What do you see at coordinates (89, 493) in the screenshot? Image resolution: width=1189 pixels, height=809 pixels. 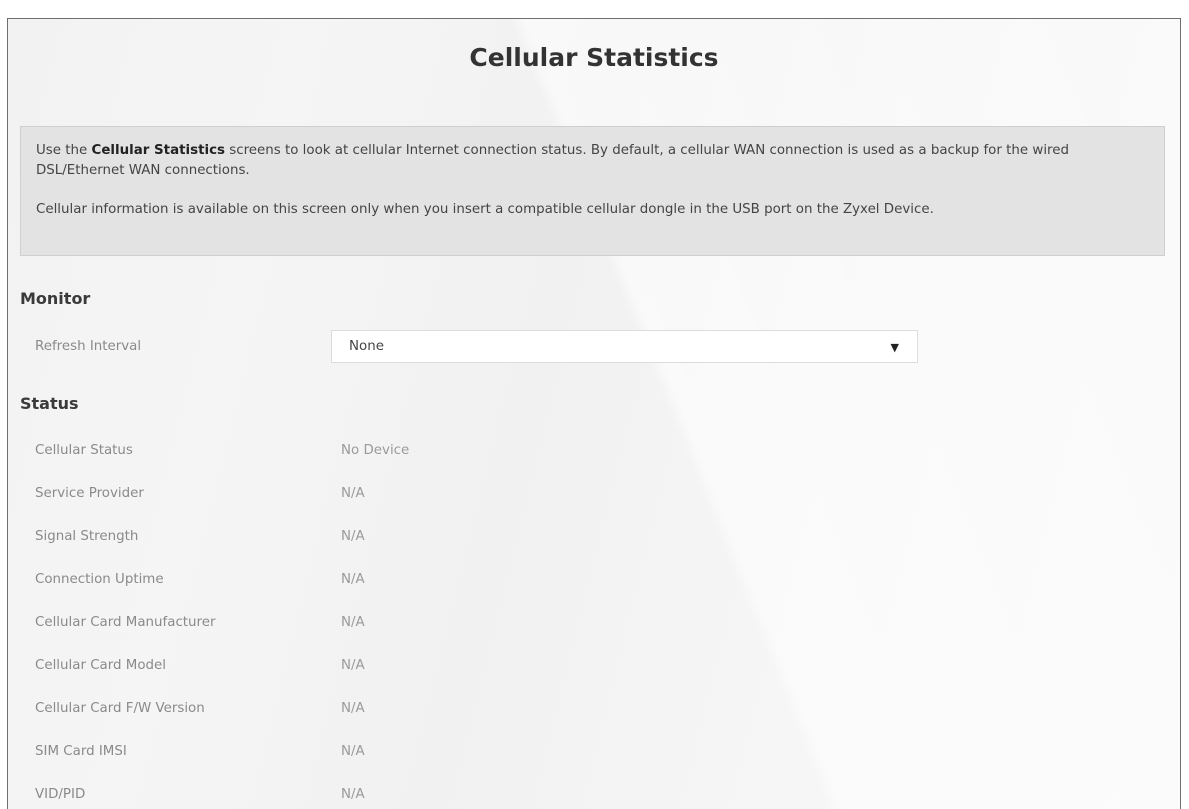 I see `status-label-service-provider: Service Provider` at bounding box center [89, 493].